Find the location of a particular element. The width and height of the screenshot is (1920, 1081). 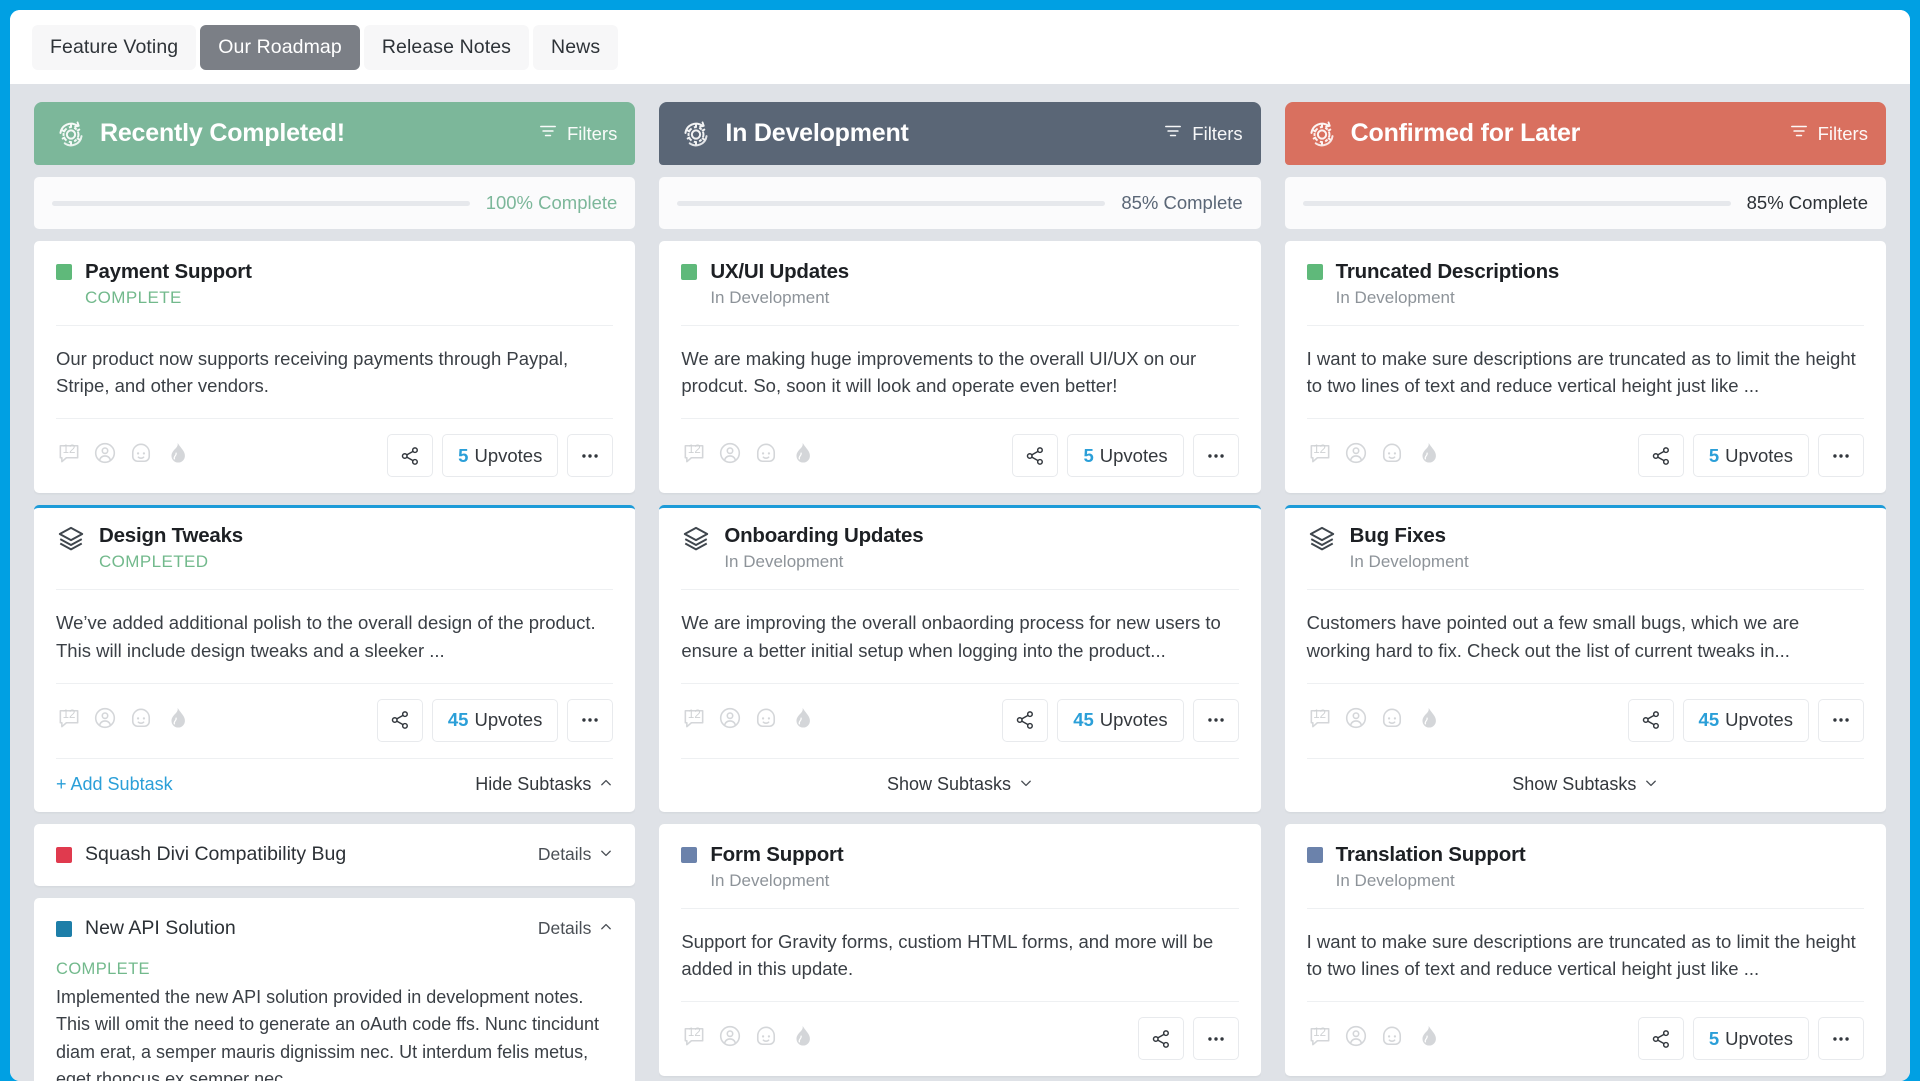

card-footer: 12 is located at coordinates (960, 1038).